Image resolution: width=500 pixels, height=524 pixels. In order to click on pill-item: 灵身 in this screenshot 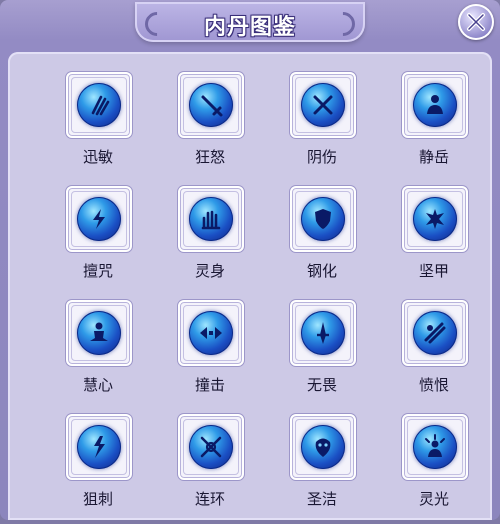, I will do `click(210, 241)`.